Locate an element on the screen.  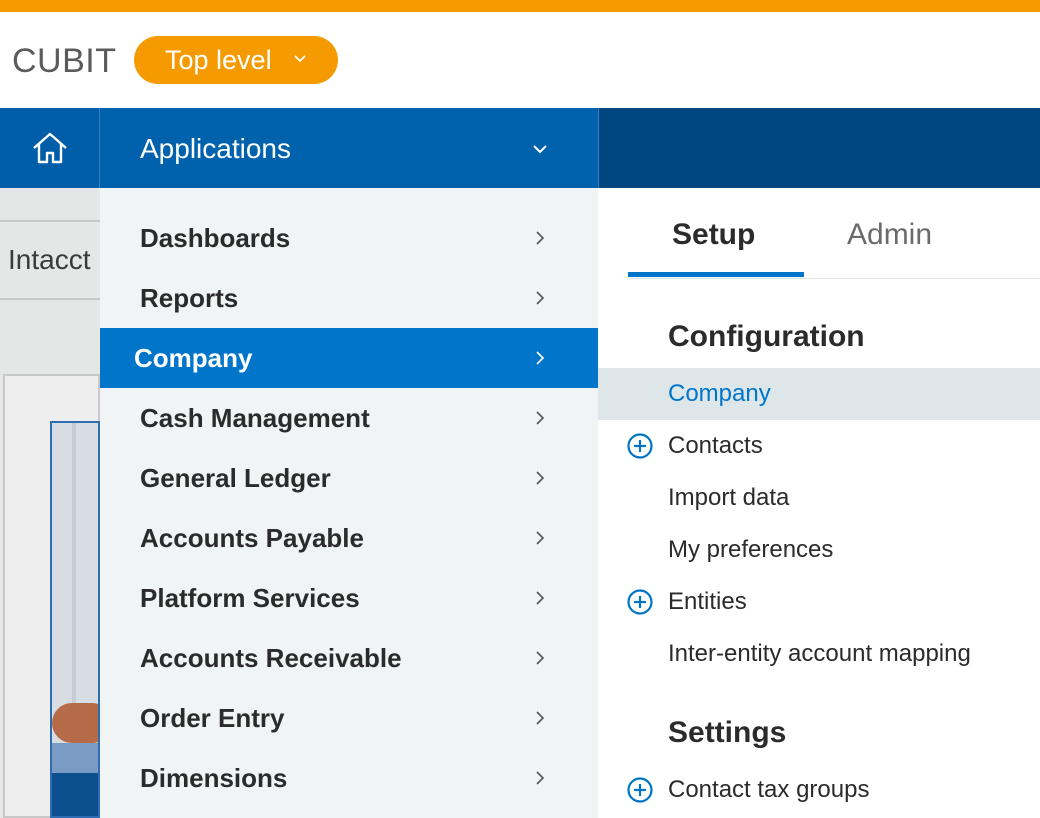
level-selector-button: Top level is located at coordinates (236, 60).